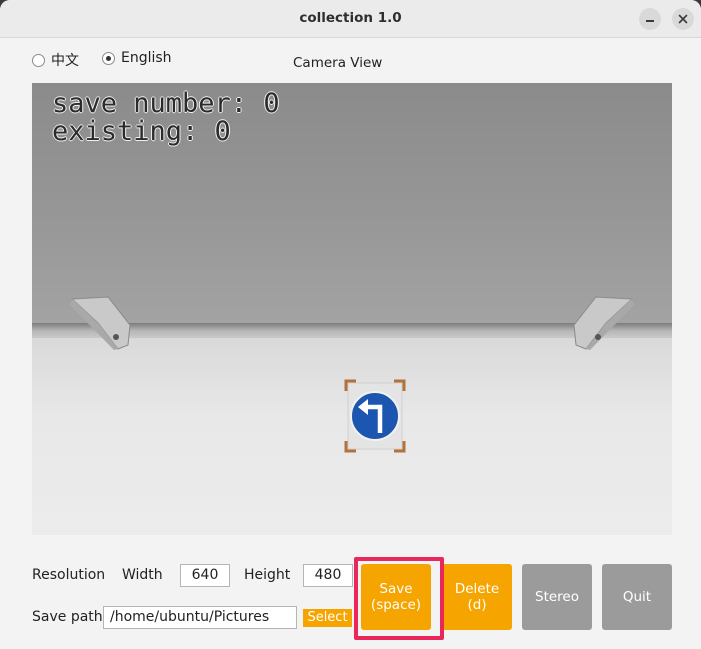  What do you see at coordinates (338, 63) in the screenshot?
I see `camera-view-title: Camera View` at bounding box center [338, 63].